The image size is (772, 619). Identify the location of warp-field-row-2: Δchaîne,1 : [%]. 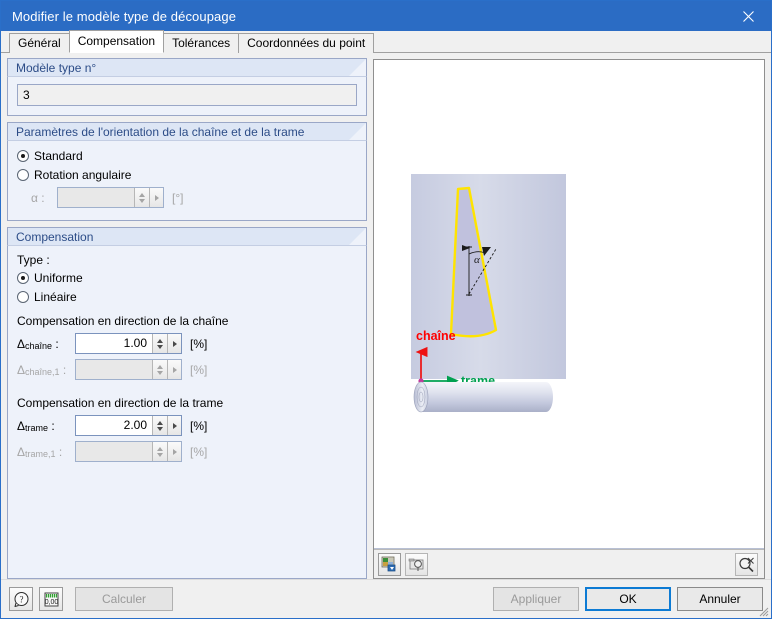
(187, 369).